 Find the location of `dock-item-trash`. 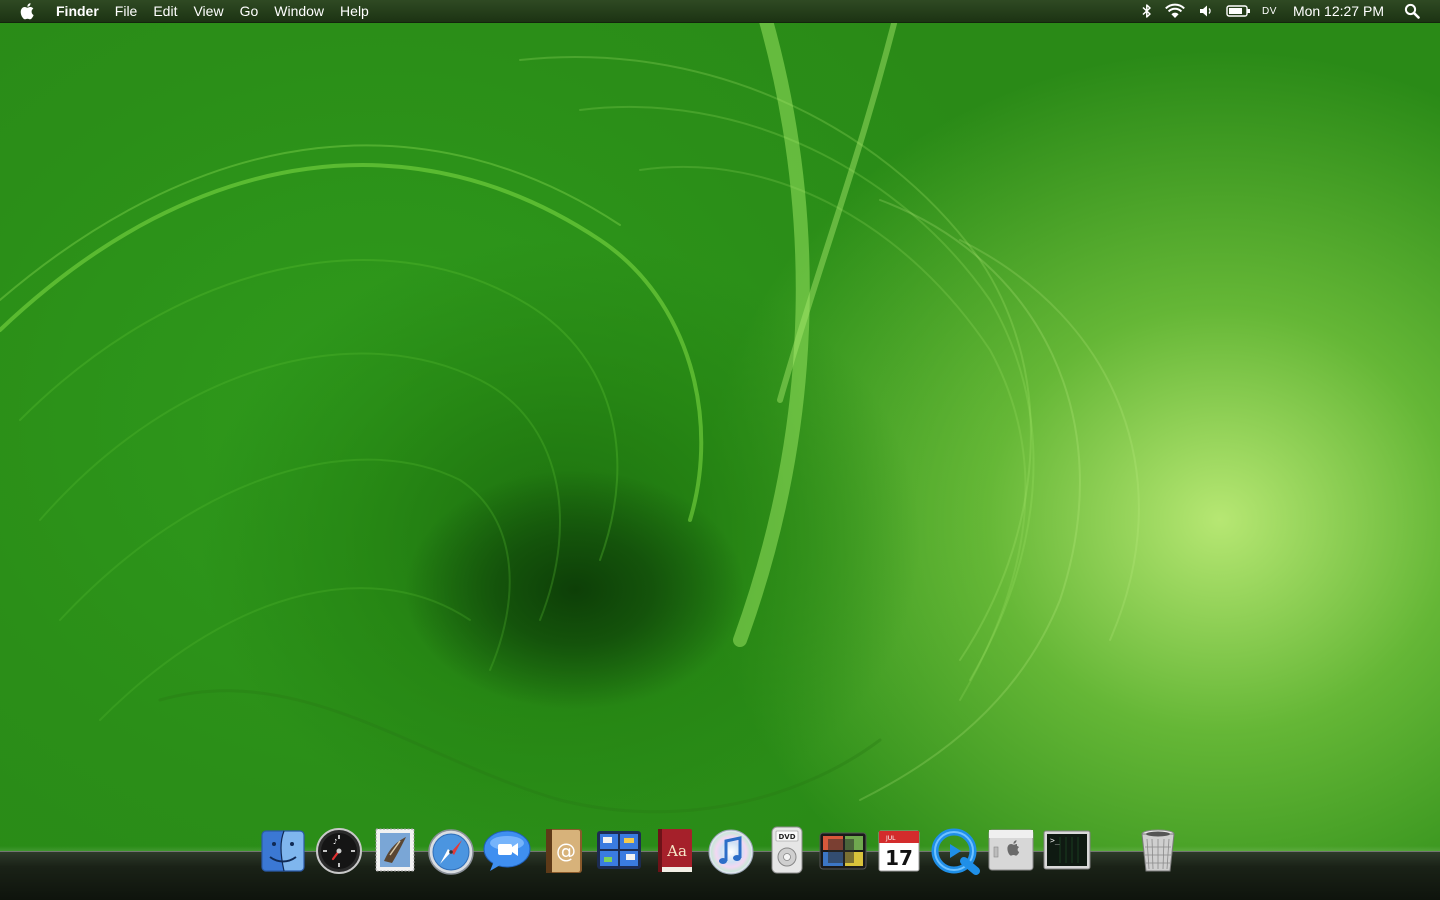

dock-item-trash is located at coordinates (1158, 853).